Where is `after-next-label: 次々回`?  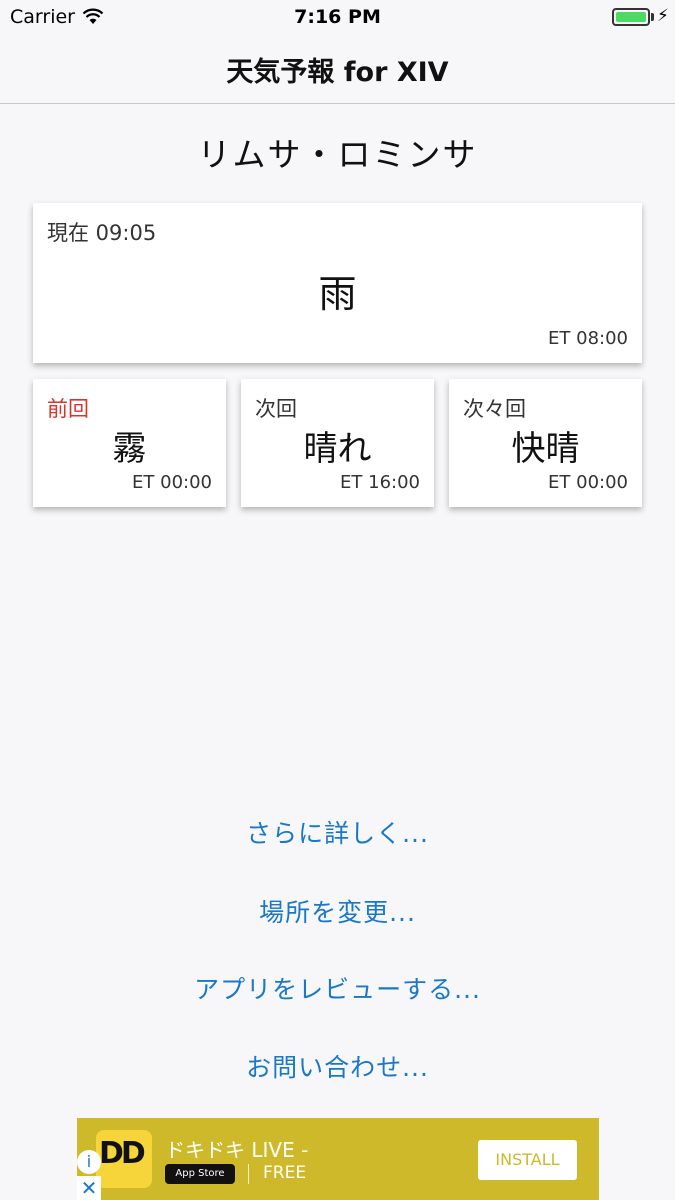
after-next-label: 次々回 is located at coordinates (494, 409).